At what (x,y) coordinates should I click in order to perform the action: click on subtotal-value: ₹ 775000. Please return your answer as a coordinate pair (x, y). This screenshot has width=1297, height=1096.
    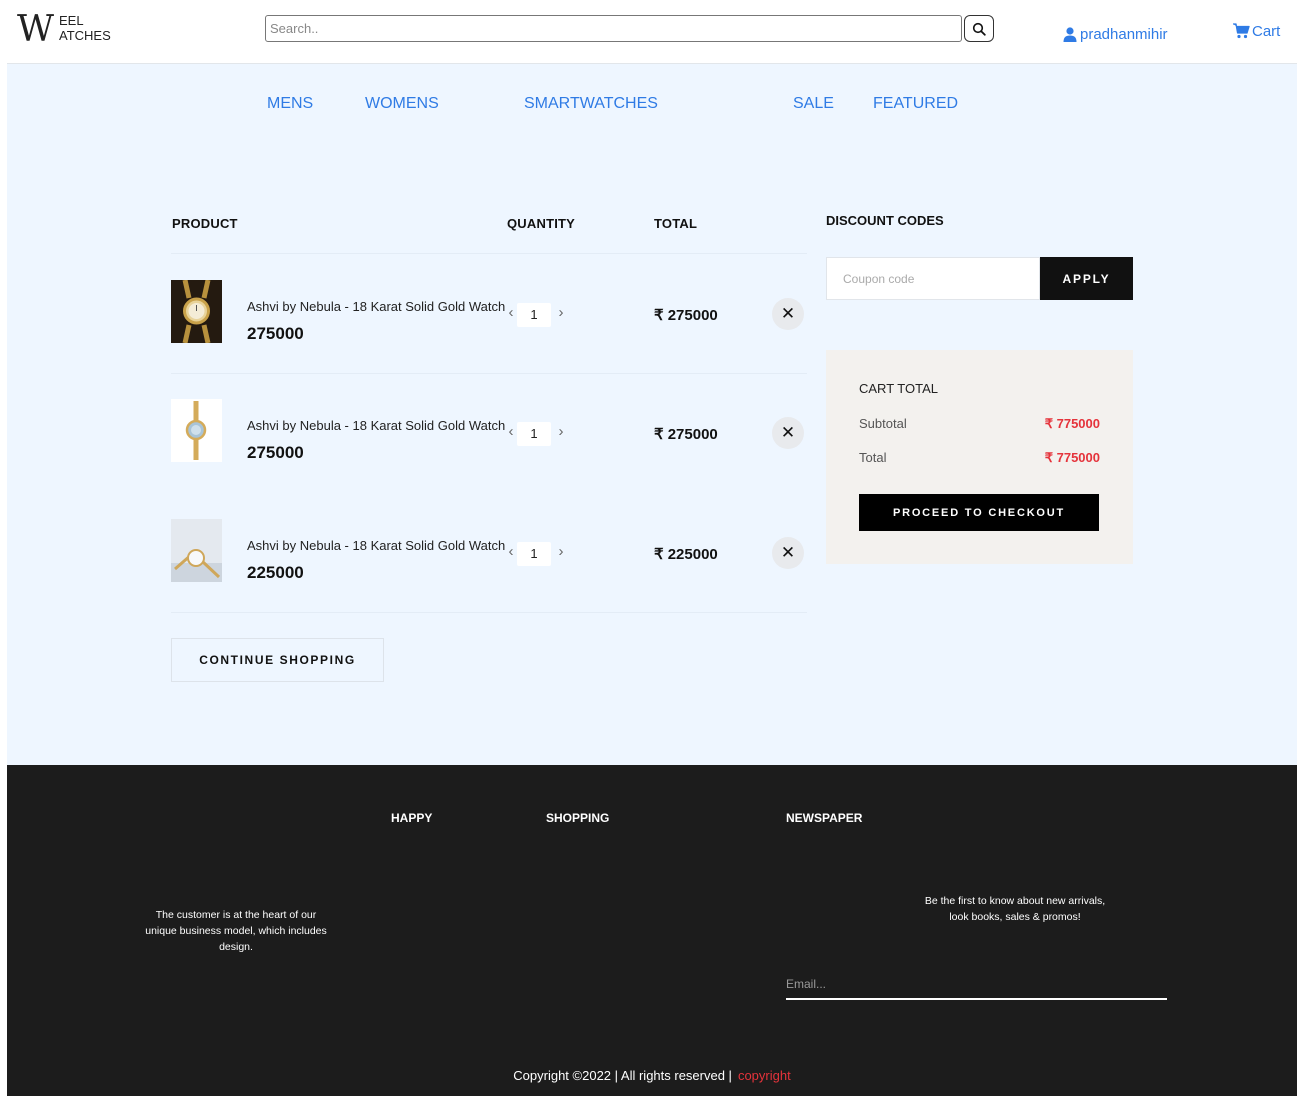
    Looking at the image, I should click on (1072, 423).